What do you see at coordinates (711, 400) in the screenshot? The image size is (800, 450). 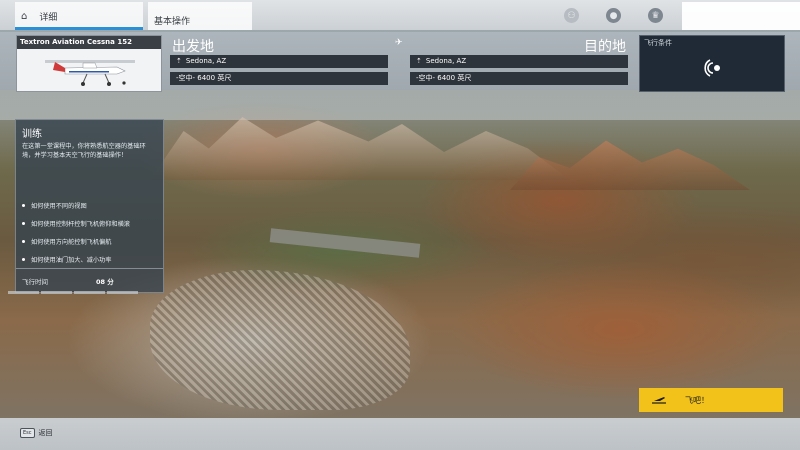 I see `fly-button: 飞吧！` at bounding box center [711, 400].